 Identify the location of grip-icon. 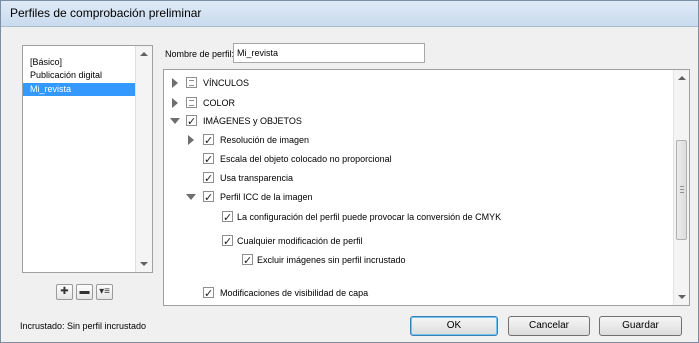
(682, 189).